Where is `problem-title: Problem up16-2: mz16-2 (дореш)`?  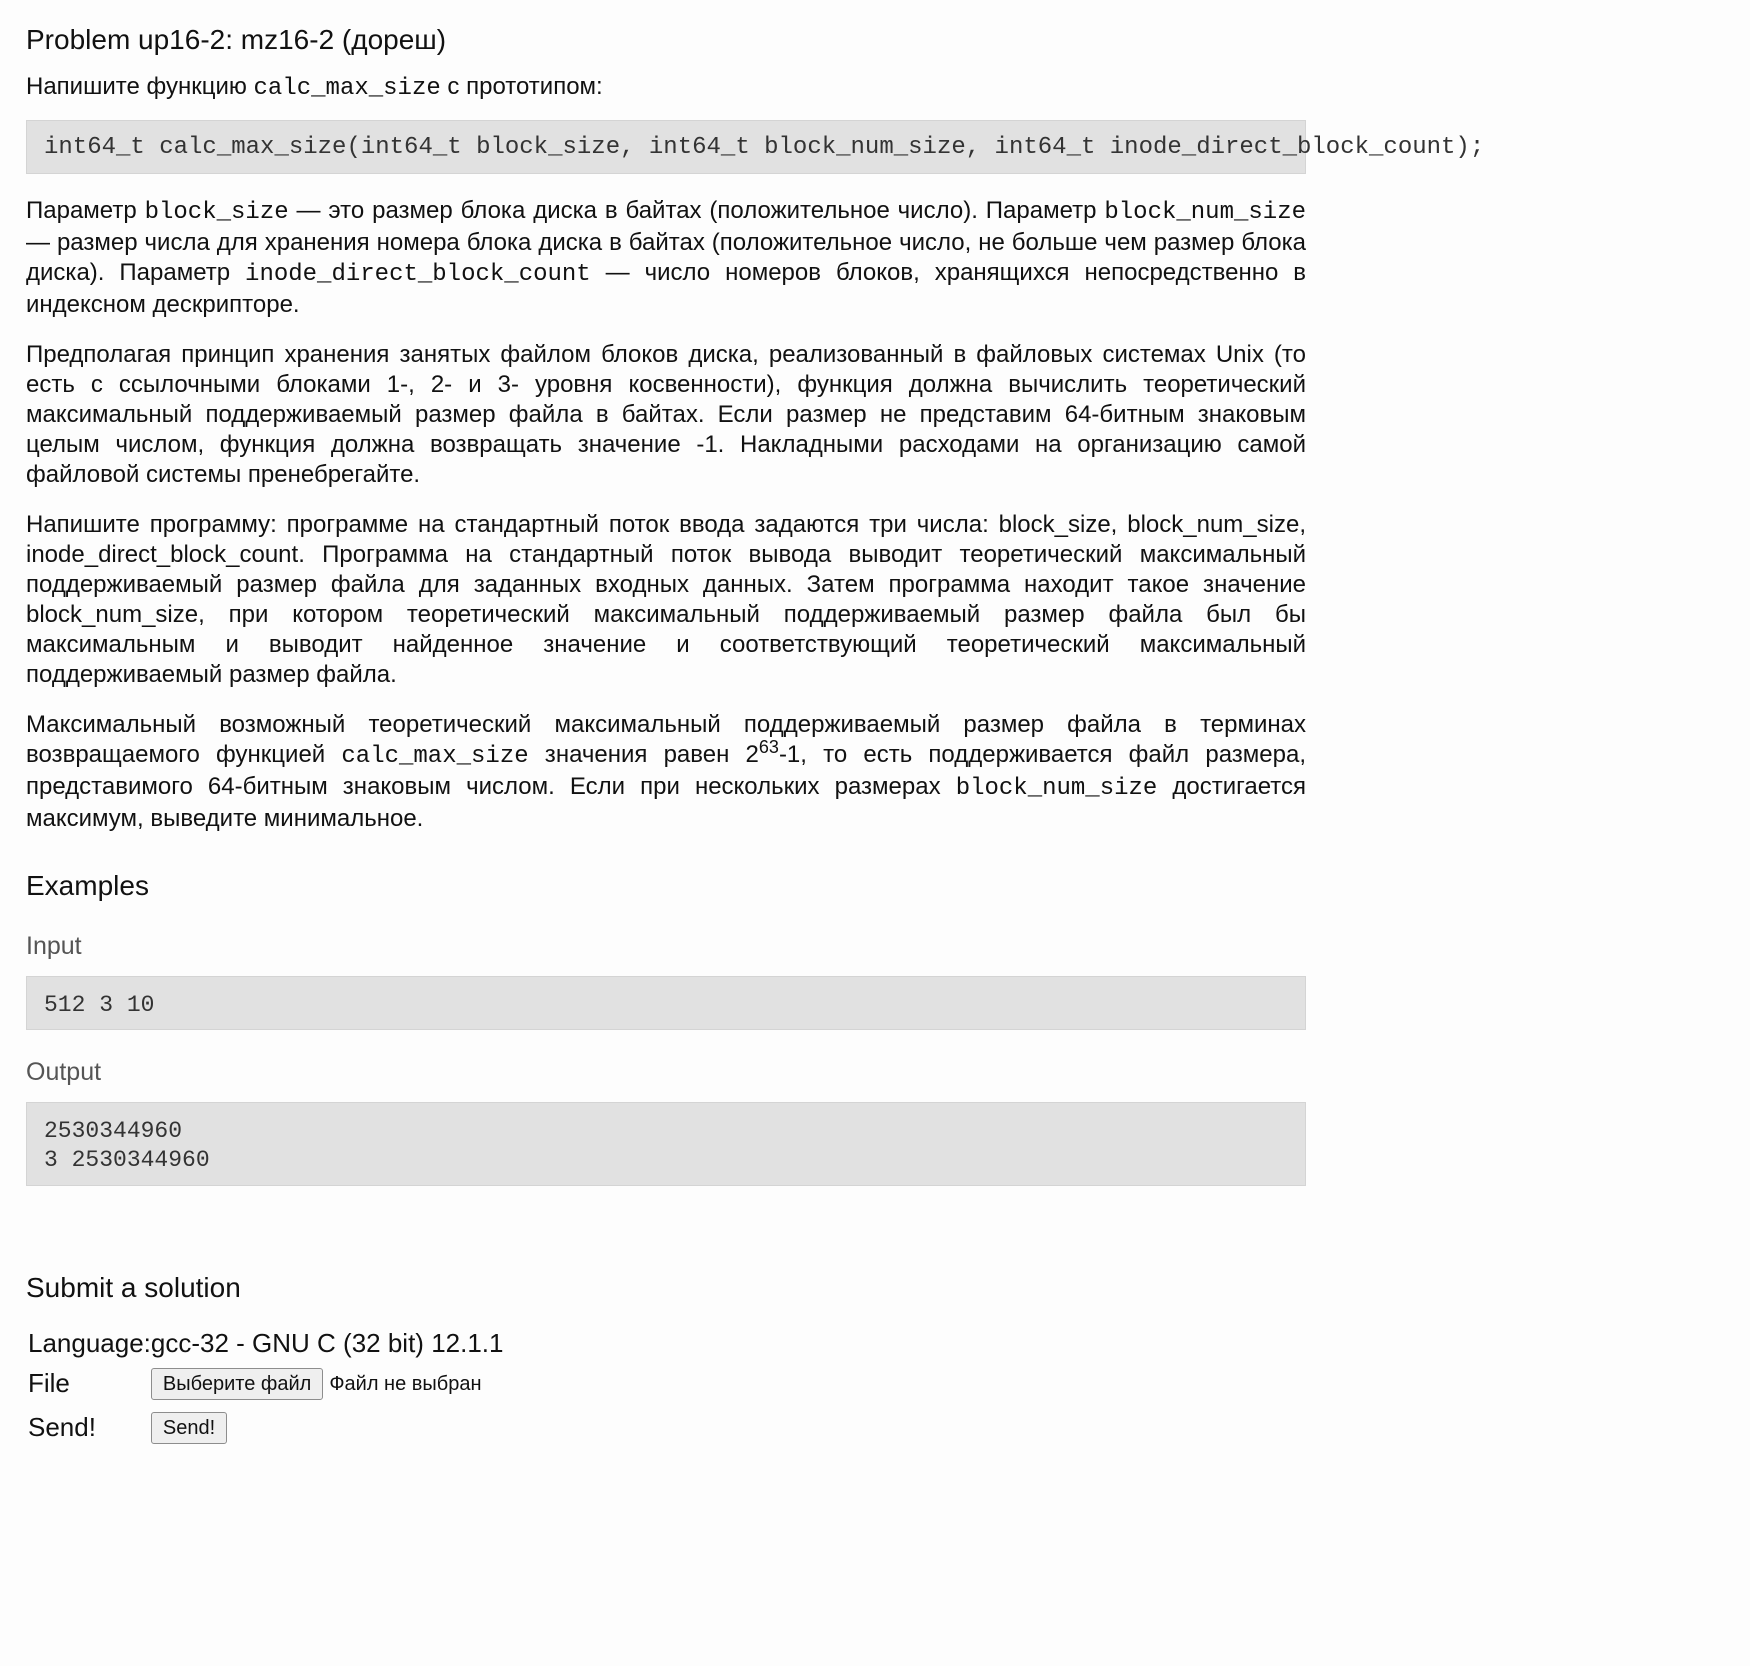 problem-title: Problem up16-2: mz16-2 (дореш) is located at coordinates (236, 39).